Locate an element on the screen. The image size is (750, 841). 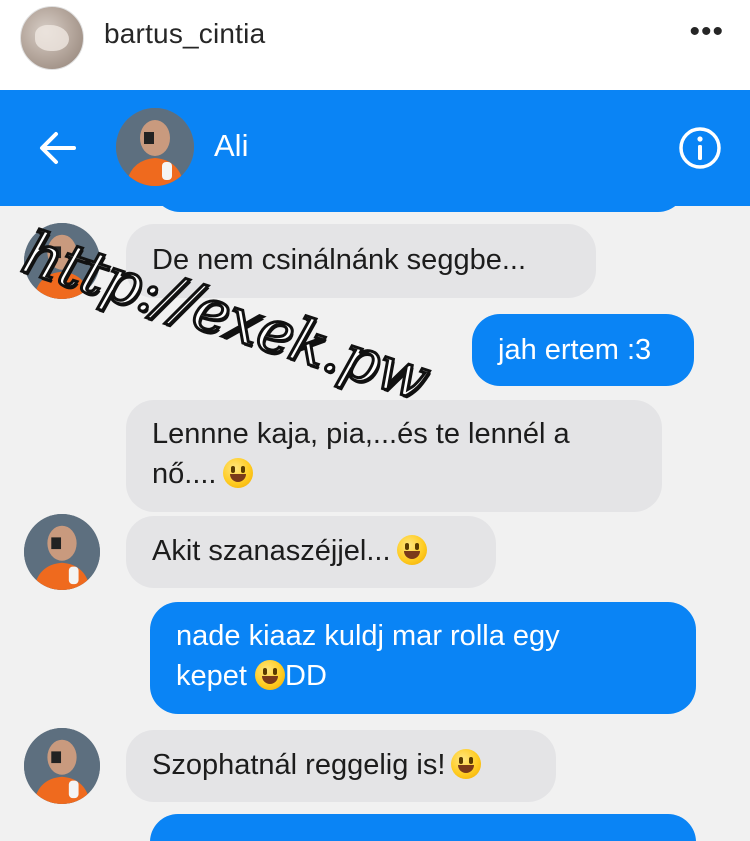
arrow-left-icon is located at coordinates (58, 148).